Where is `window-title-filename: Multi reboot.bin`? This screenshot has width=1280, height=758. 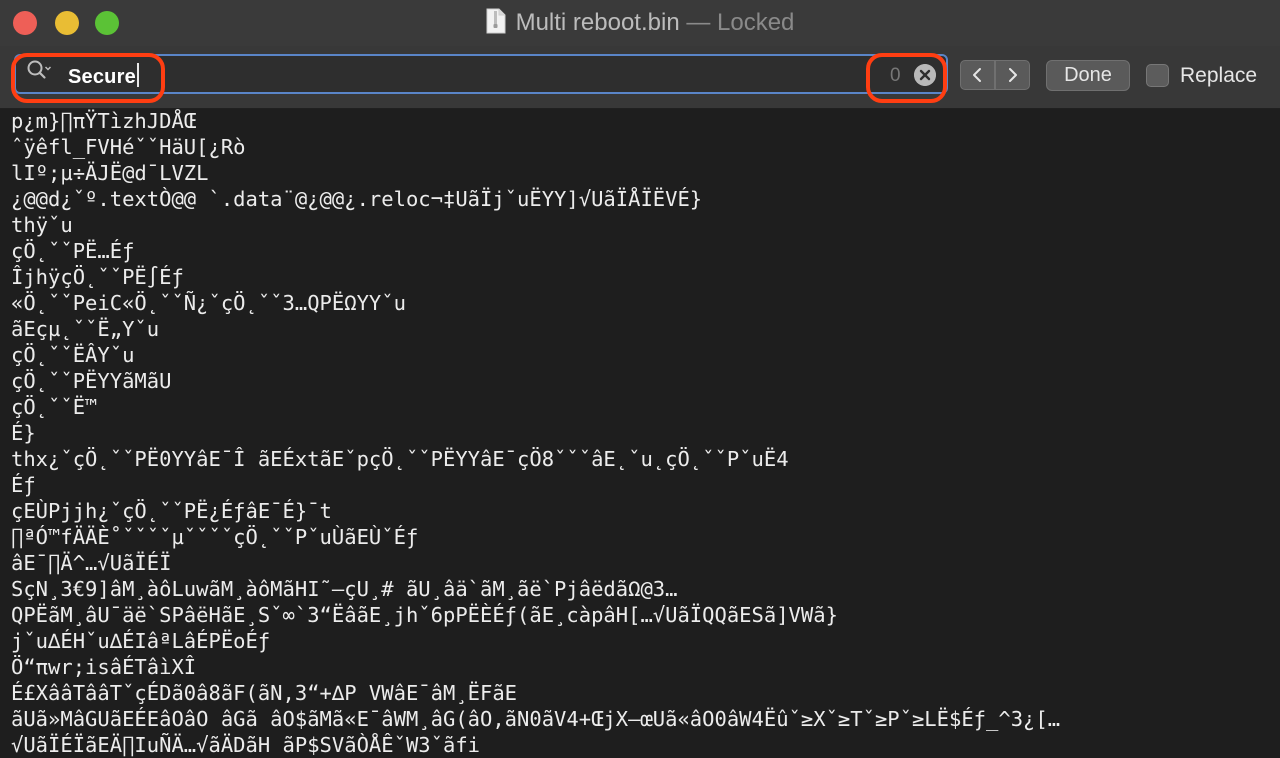
window-title-filename: Multi reboot.bin is located at coordinates (597, 22).